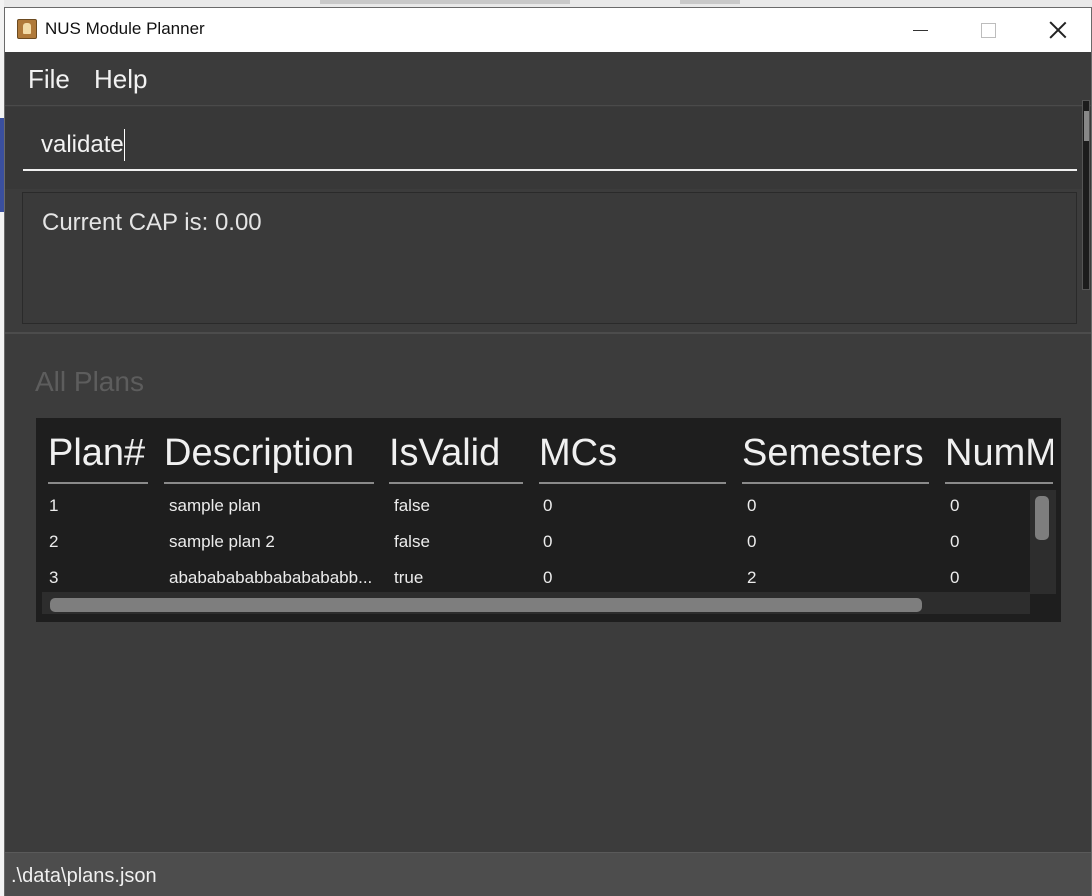 The width and height of the screenshot is (1092, 896). What do you see at coordinates (98, 458) in the screenshot?
I see `column-header-plan-number: Plan#` at bounding box center [98, 458].